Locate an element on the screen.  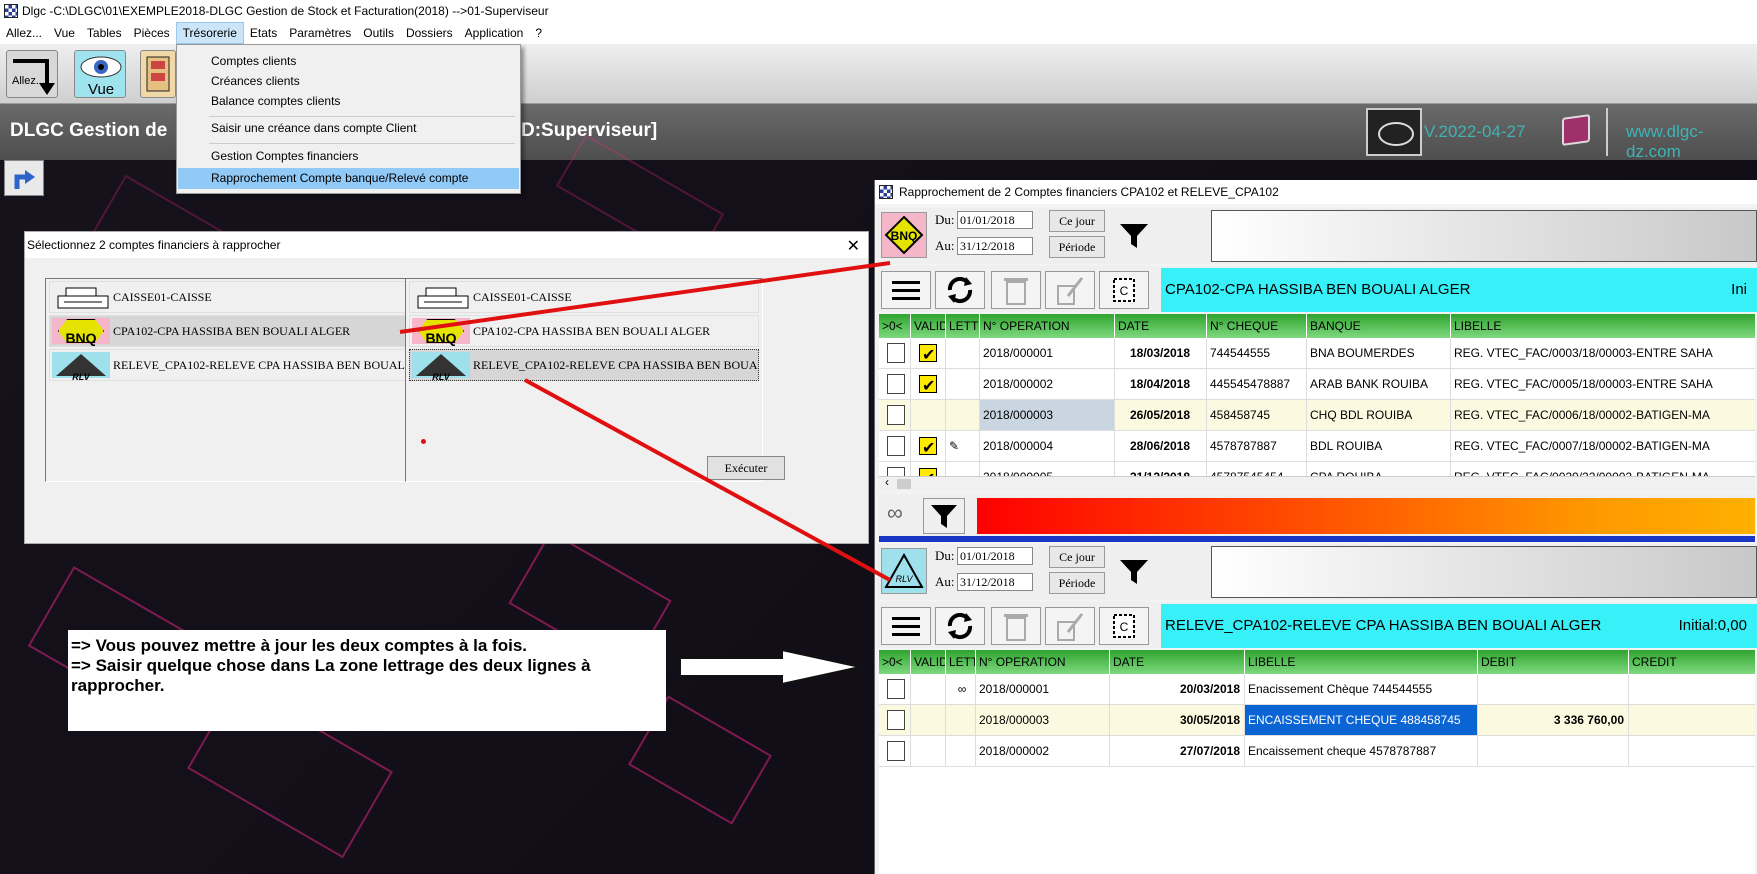
libelle-cell: REG. VTEC_FAC/0005/18/00003-ENTRE SAHA is located at coordinates (1603, 384).